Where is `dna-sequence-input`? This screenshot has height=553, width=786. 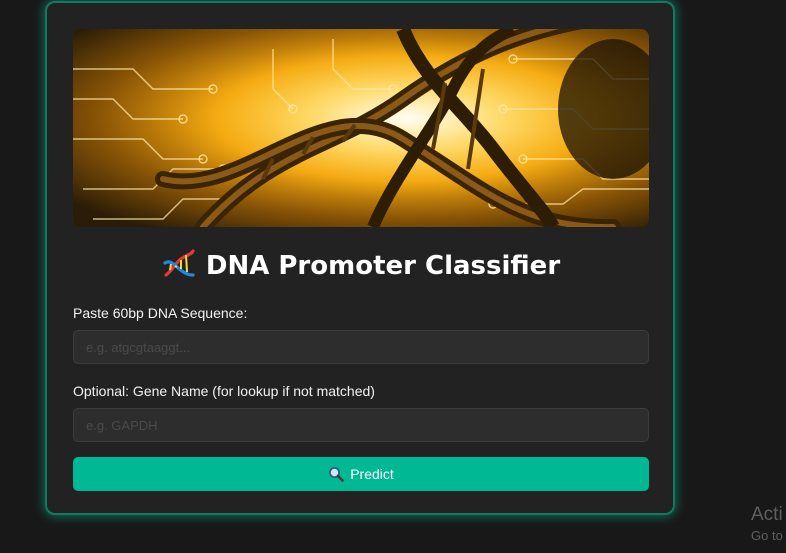
dna-sequence-input is located at coordinates (361, 347).